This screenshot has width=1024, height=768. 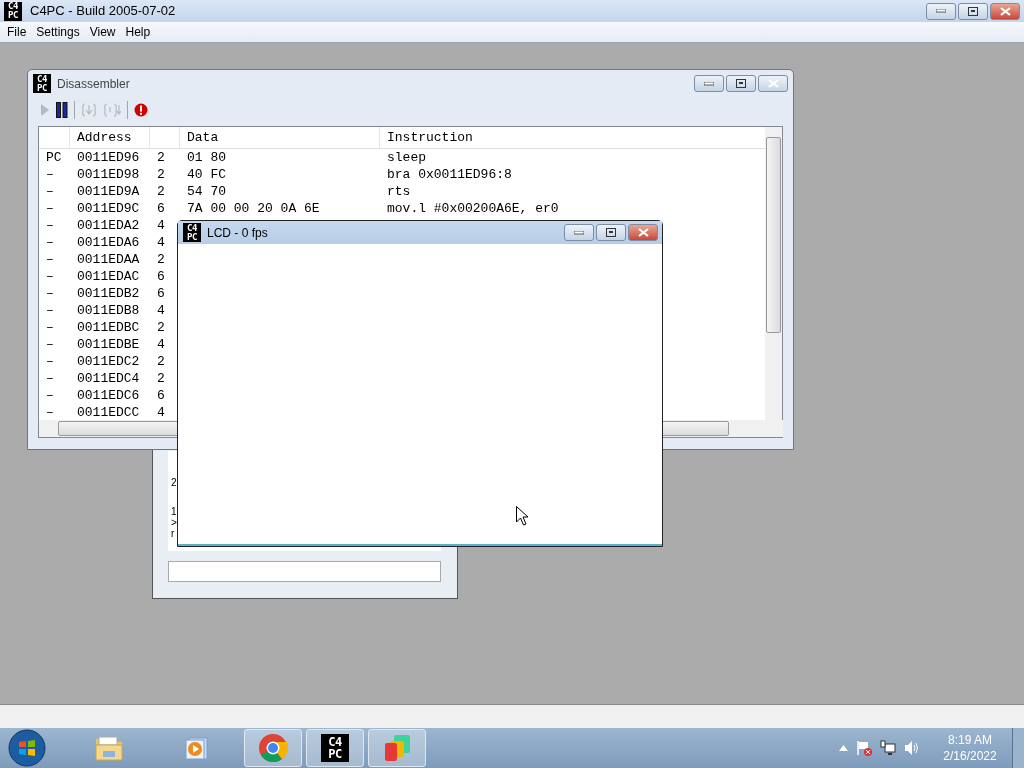 What do you see at coordinates (108, 378) in the screenshot?
I see `table-cell: 0011EDC4` at bounding box center [108, 378].